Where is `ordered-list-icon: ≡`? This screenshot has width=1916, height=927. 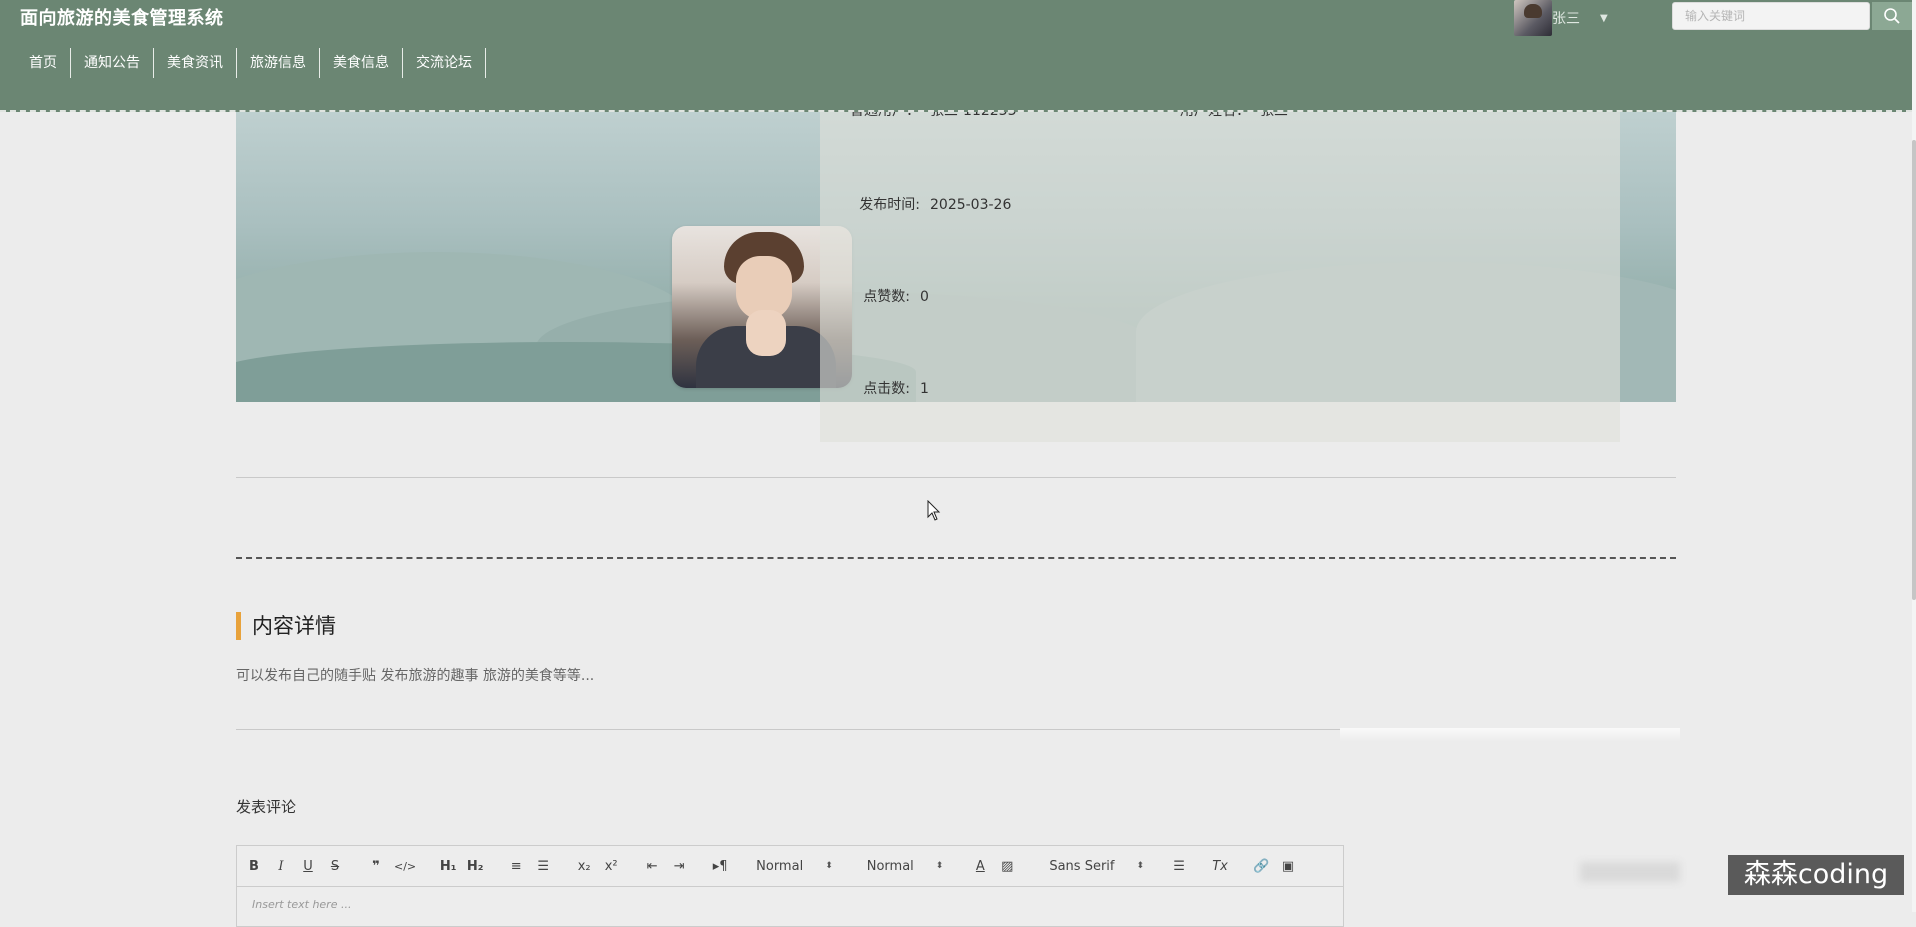
ordered-list-icon: ≡ is located at coordinates (516, 866).